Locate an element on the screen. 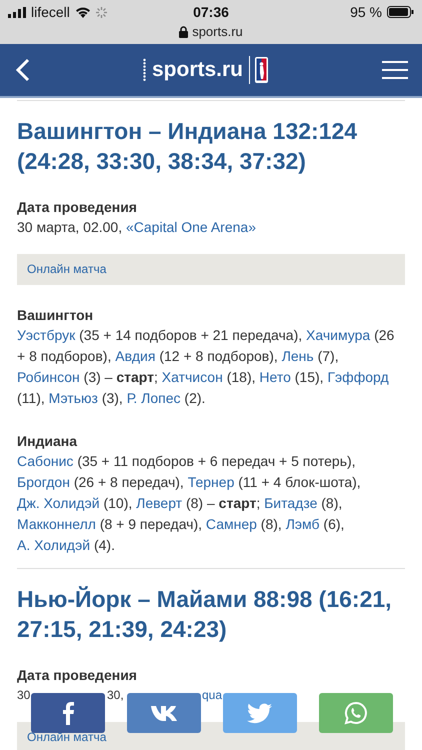 The height and width of the screenshot is (750, 422). site-logo: sports.ru is located at coordinates (197, 70).